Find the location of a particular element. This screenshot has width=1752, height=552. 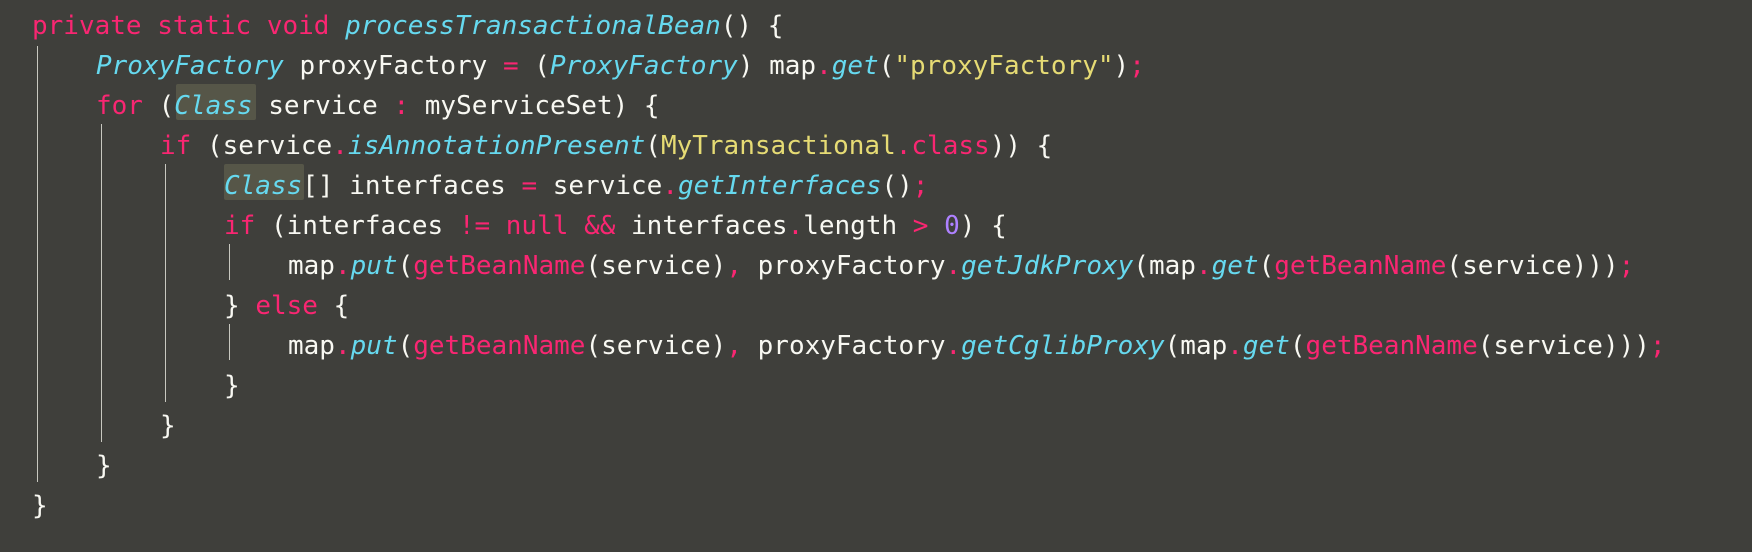

code-token: service is located at coordinates (323, 106).